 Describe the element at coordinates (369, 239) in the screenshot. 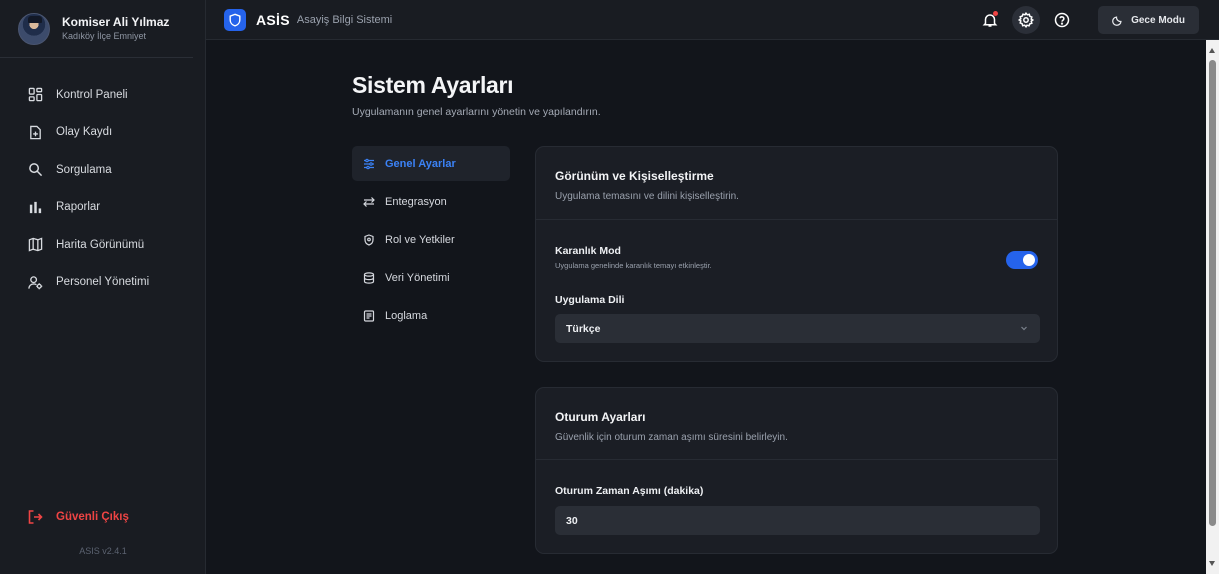

I see `shield-icon` at that location.